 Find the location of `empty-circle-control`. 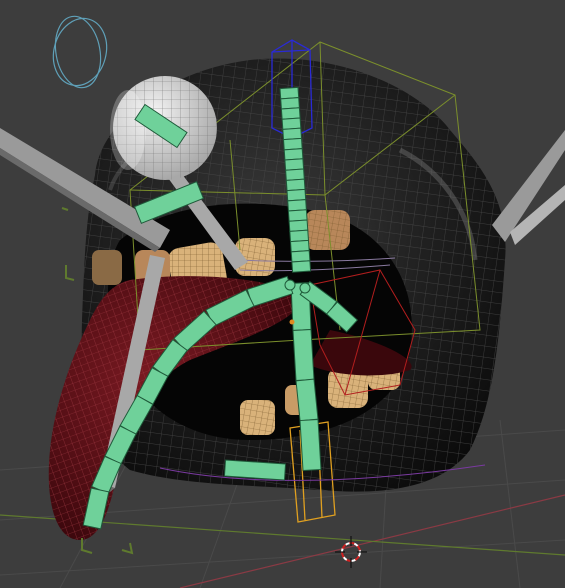

empty-circle-control is located at coordinates (80, 51).